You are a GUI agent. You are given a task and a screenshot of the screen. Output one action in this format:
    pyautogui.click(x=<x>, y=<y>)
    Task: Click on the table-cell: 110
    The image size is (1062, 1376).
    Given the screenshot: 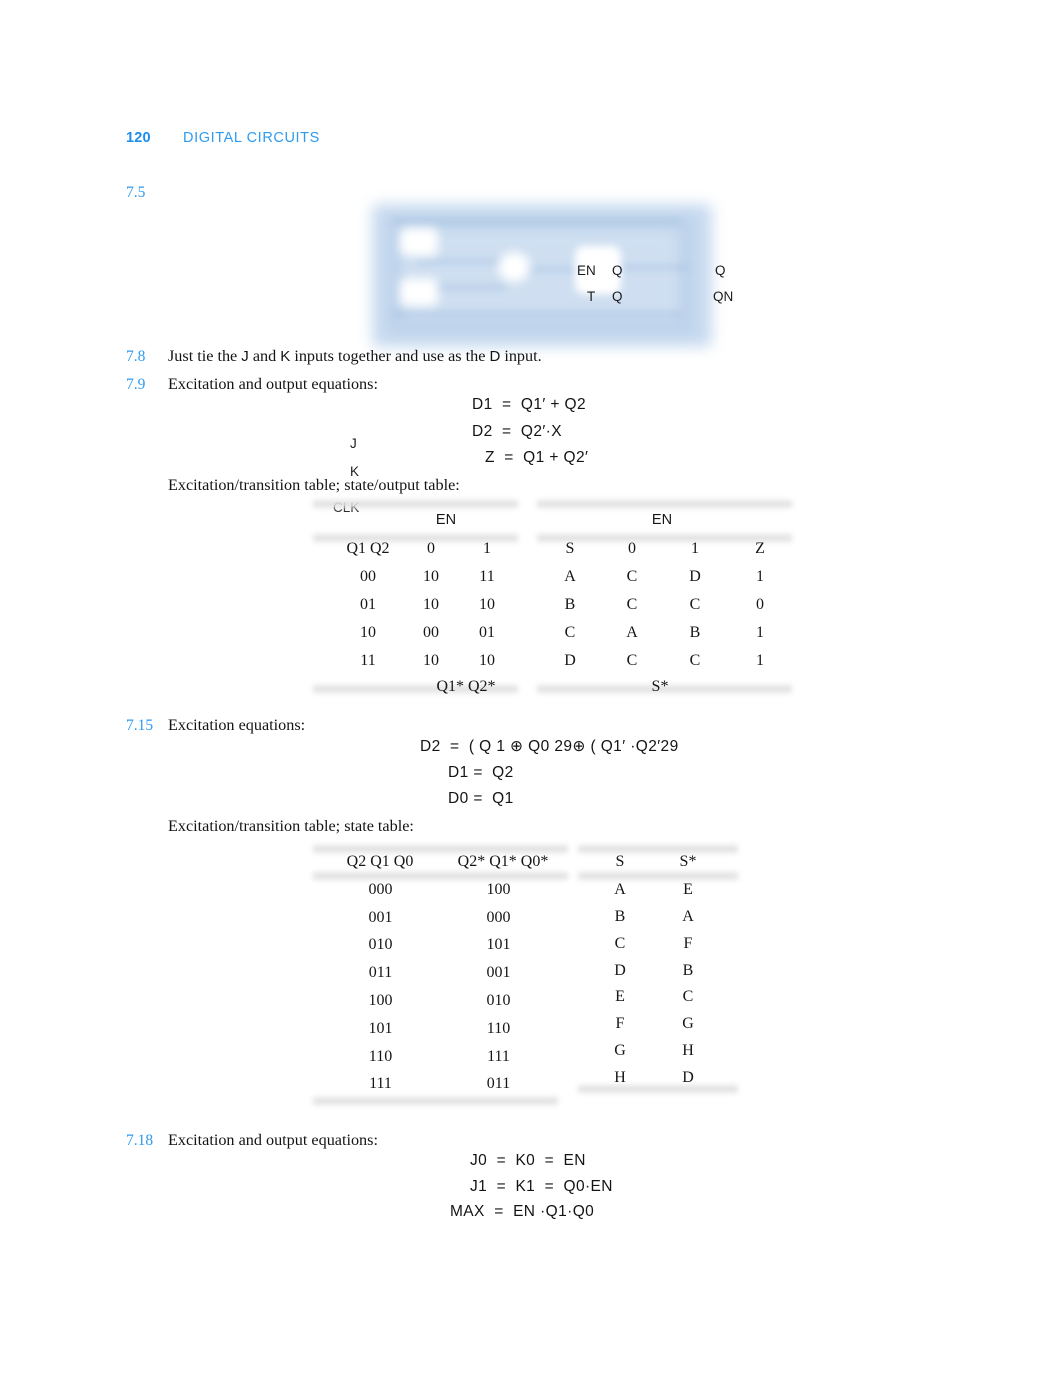 What is the action you would take?
    pyautogui.click(x=498, y=1028)
    